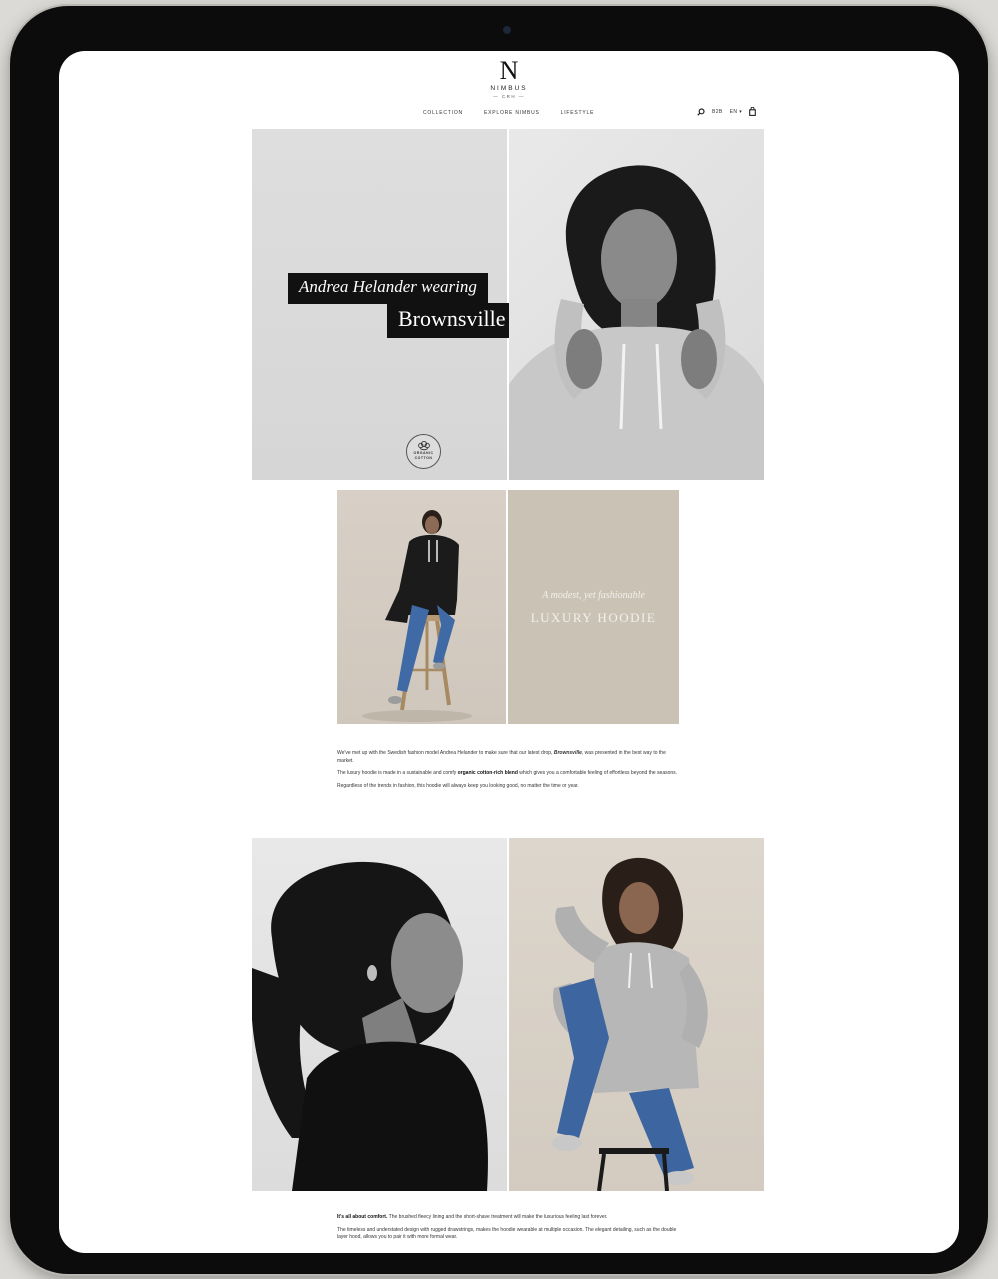 Image resolution: width=998 pixels, height=1279 pixels. I want to click on nav-item-collection: COLLECTION, so click(443, 113).